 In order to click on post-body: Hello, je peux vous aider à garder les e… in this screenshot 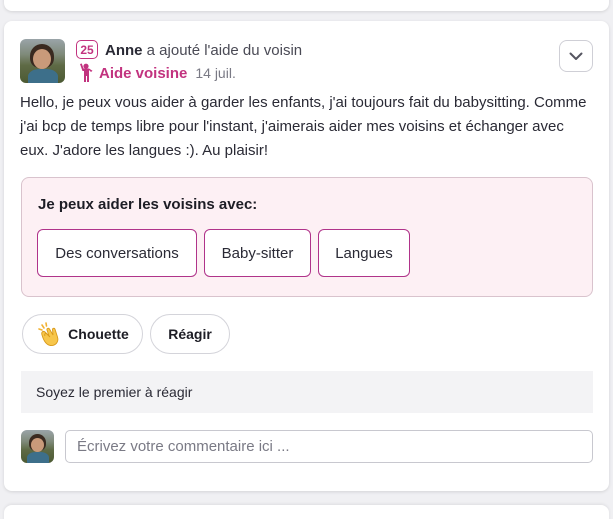, I will do `click(303, 126)`.